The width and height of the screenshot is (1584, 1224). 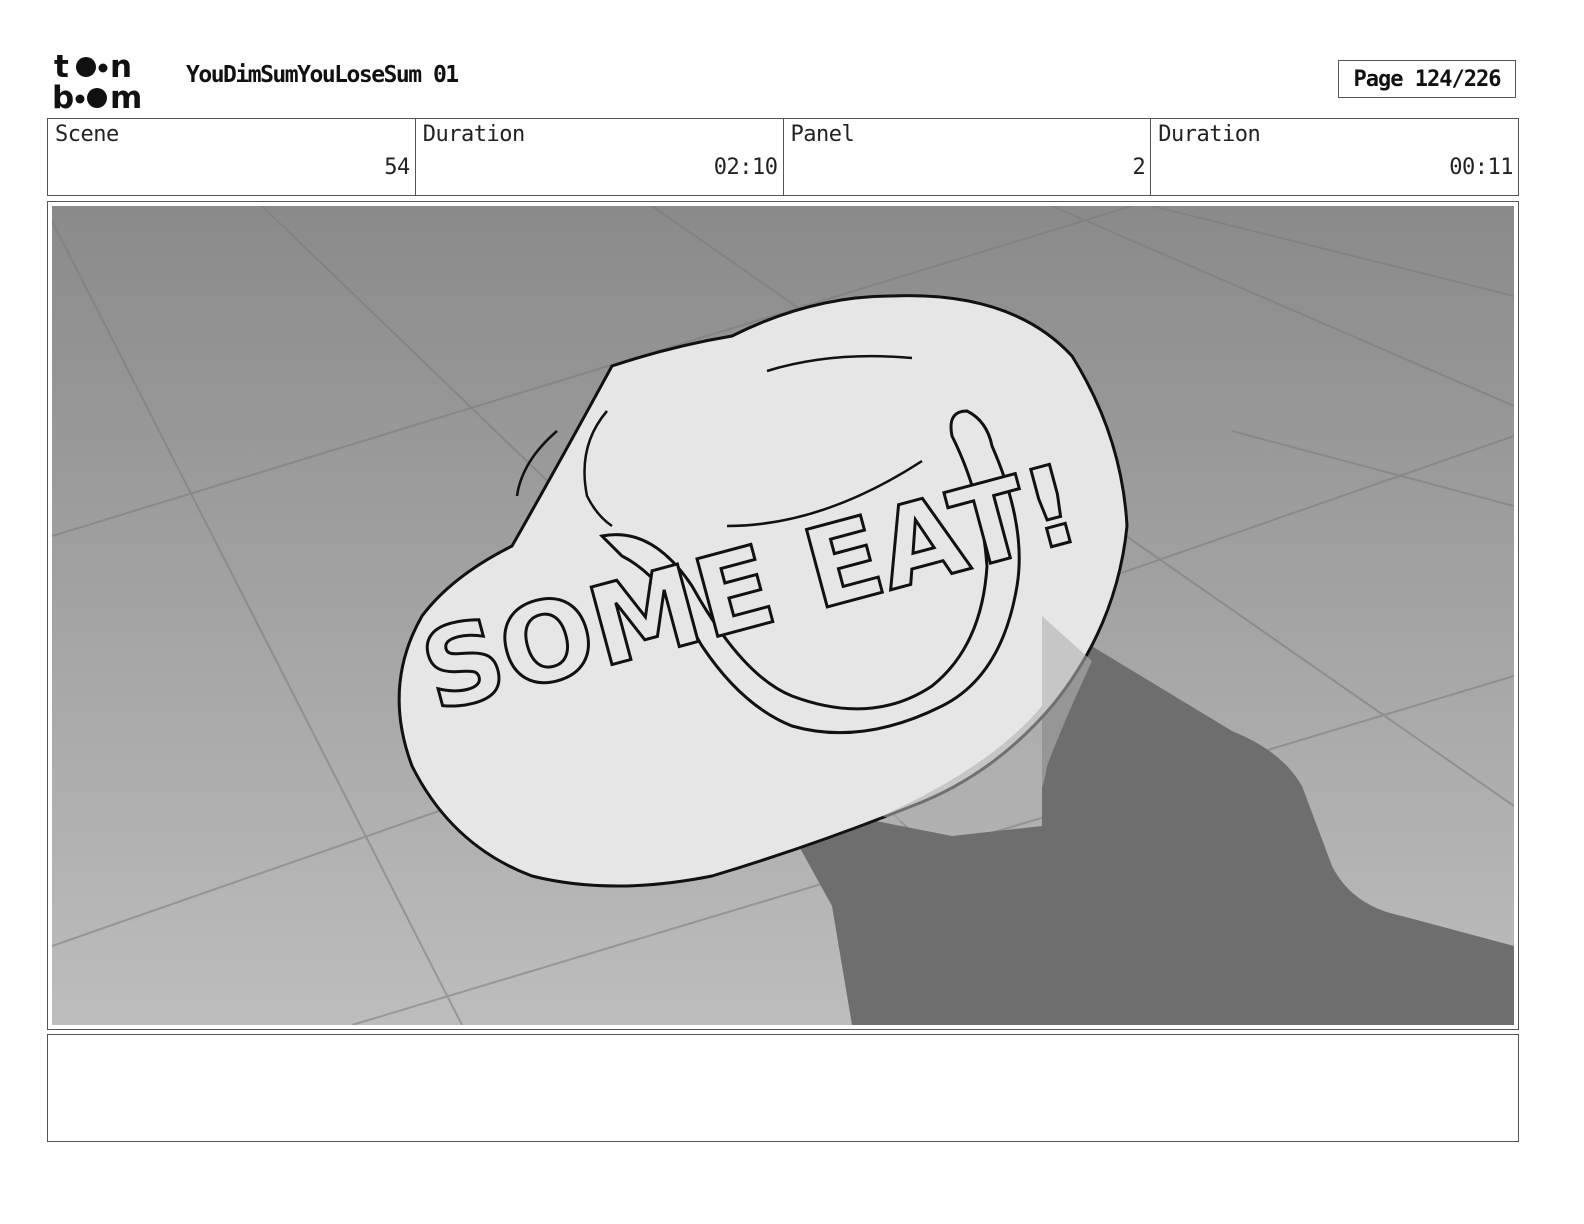 What do you see at coordinates (600, 157) in the screenshot?
I see `scene-duration-cell: Duration 02:10` at bounding box center [600, 157].